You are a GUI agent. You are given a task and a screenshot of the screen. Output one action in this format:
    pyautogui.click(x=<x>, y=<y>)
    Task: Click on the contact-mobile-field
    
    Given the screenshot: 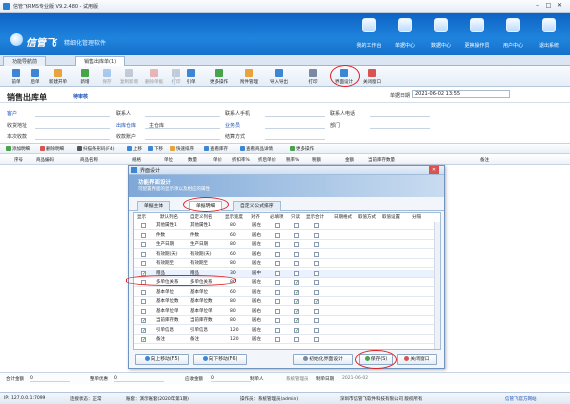 What is the action you would take?
    pyautogui.click(x=295, y=113)
    